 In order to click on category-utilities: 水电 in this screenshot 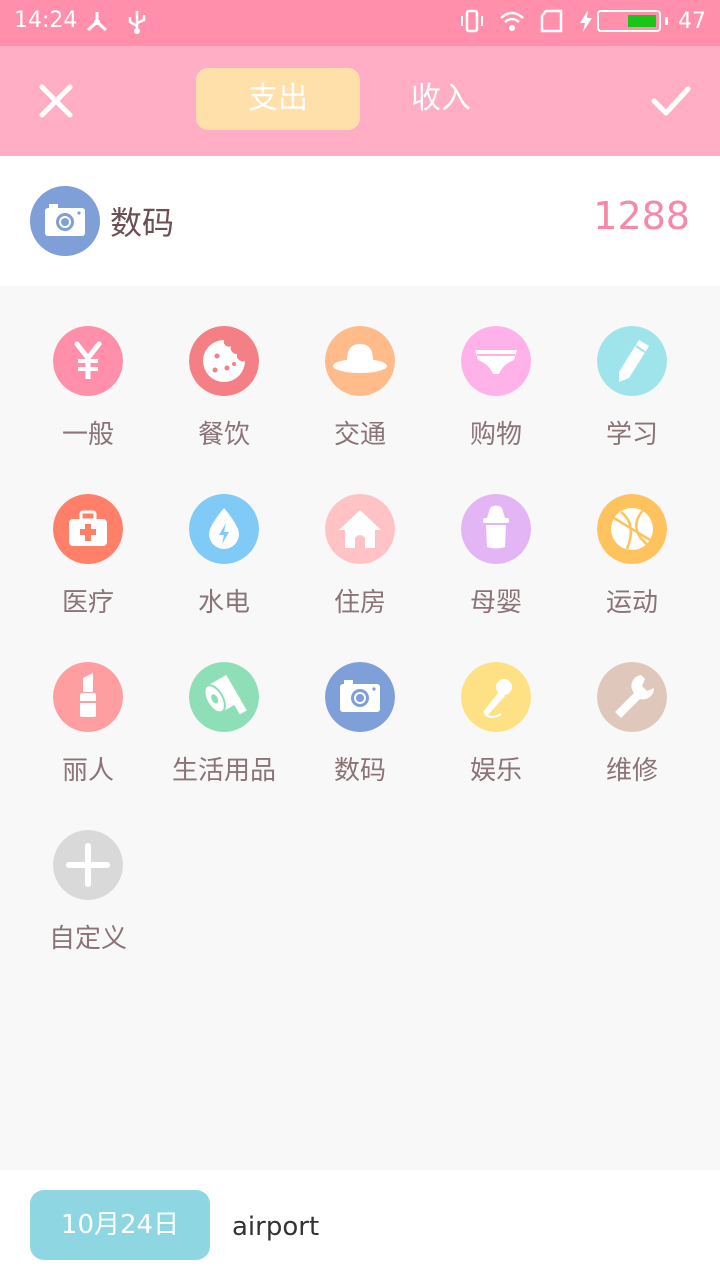, I will do `click(224, 536)`.